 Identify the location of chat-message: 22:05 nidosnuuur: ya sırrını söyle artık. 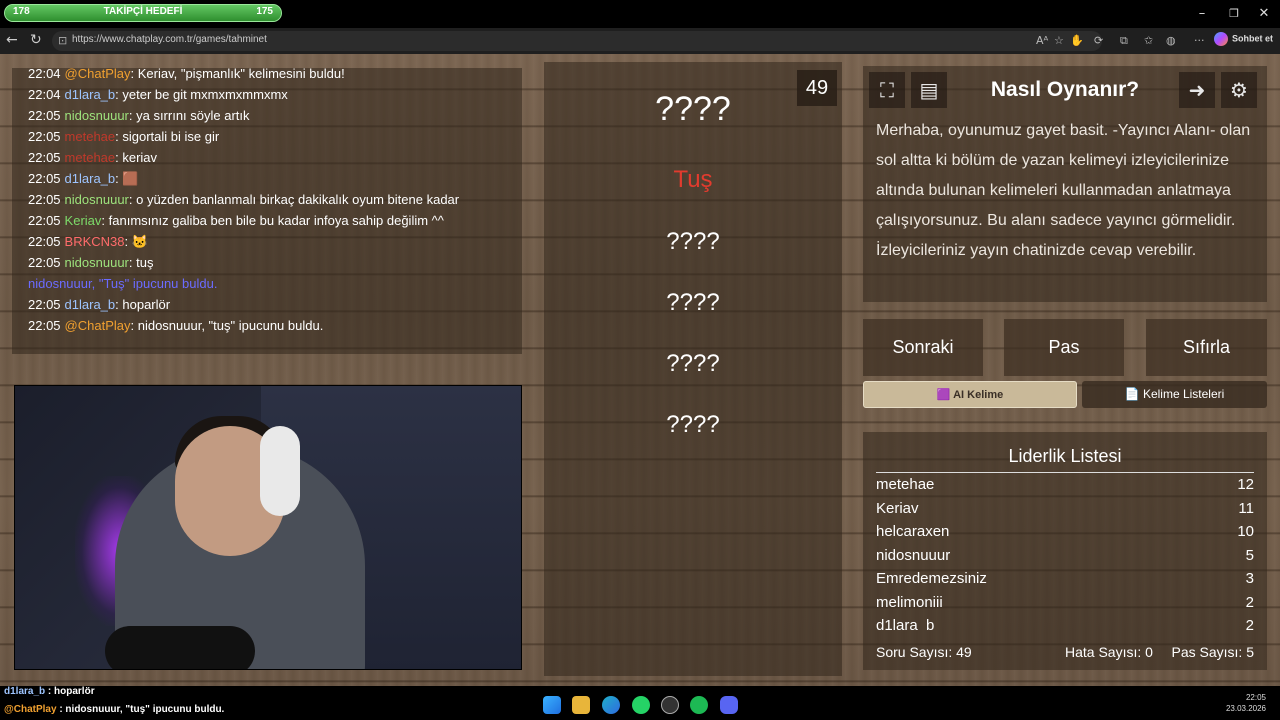
(273, 118).